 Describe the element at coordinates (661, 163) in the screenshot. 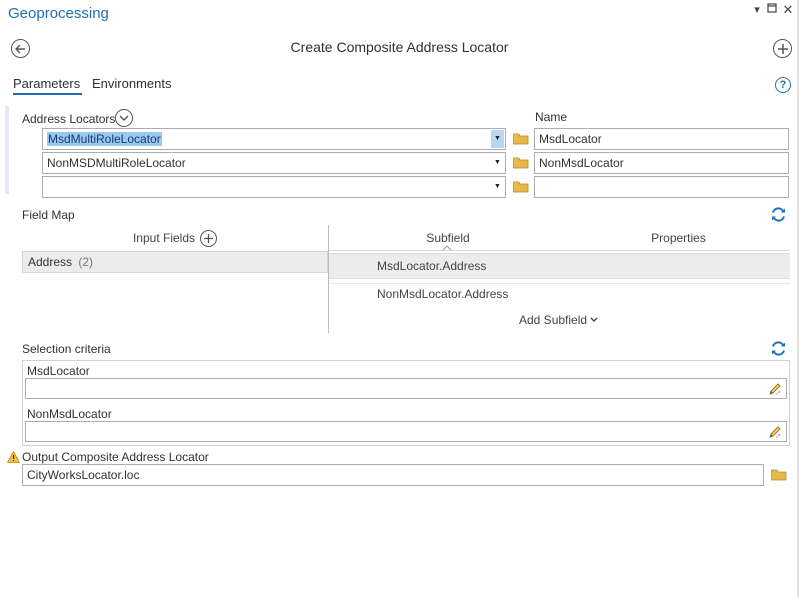

I see `locator-name-field-2: NonMsdLocator` at that location.